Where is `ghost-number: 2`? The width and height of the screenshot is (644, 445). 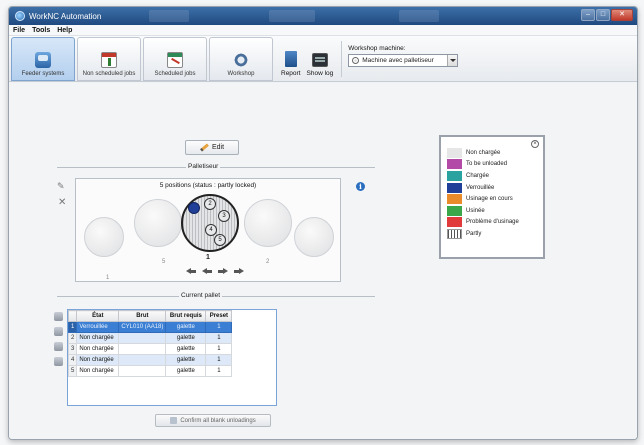
ghost-number: 2 is located at coordinates (268, 262).